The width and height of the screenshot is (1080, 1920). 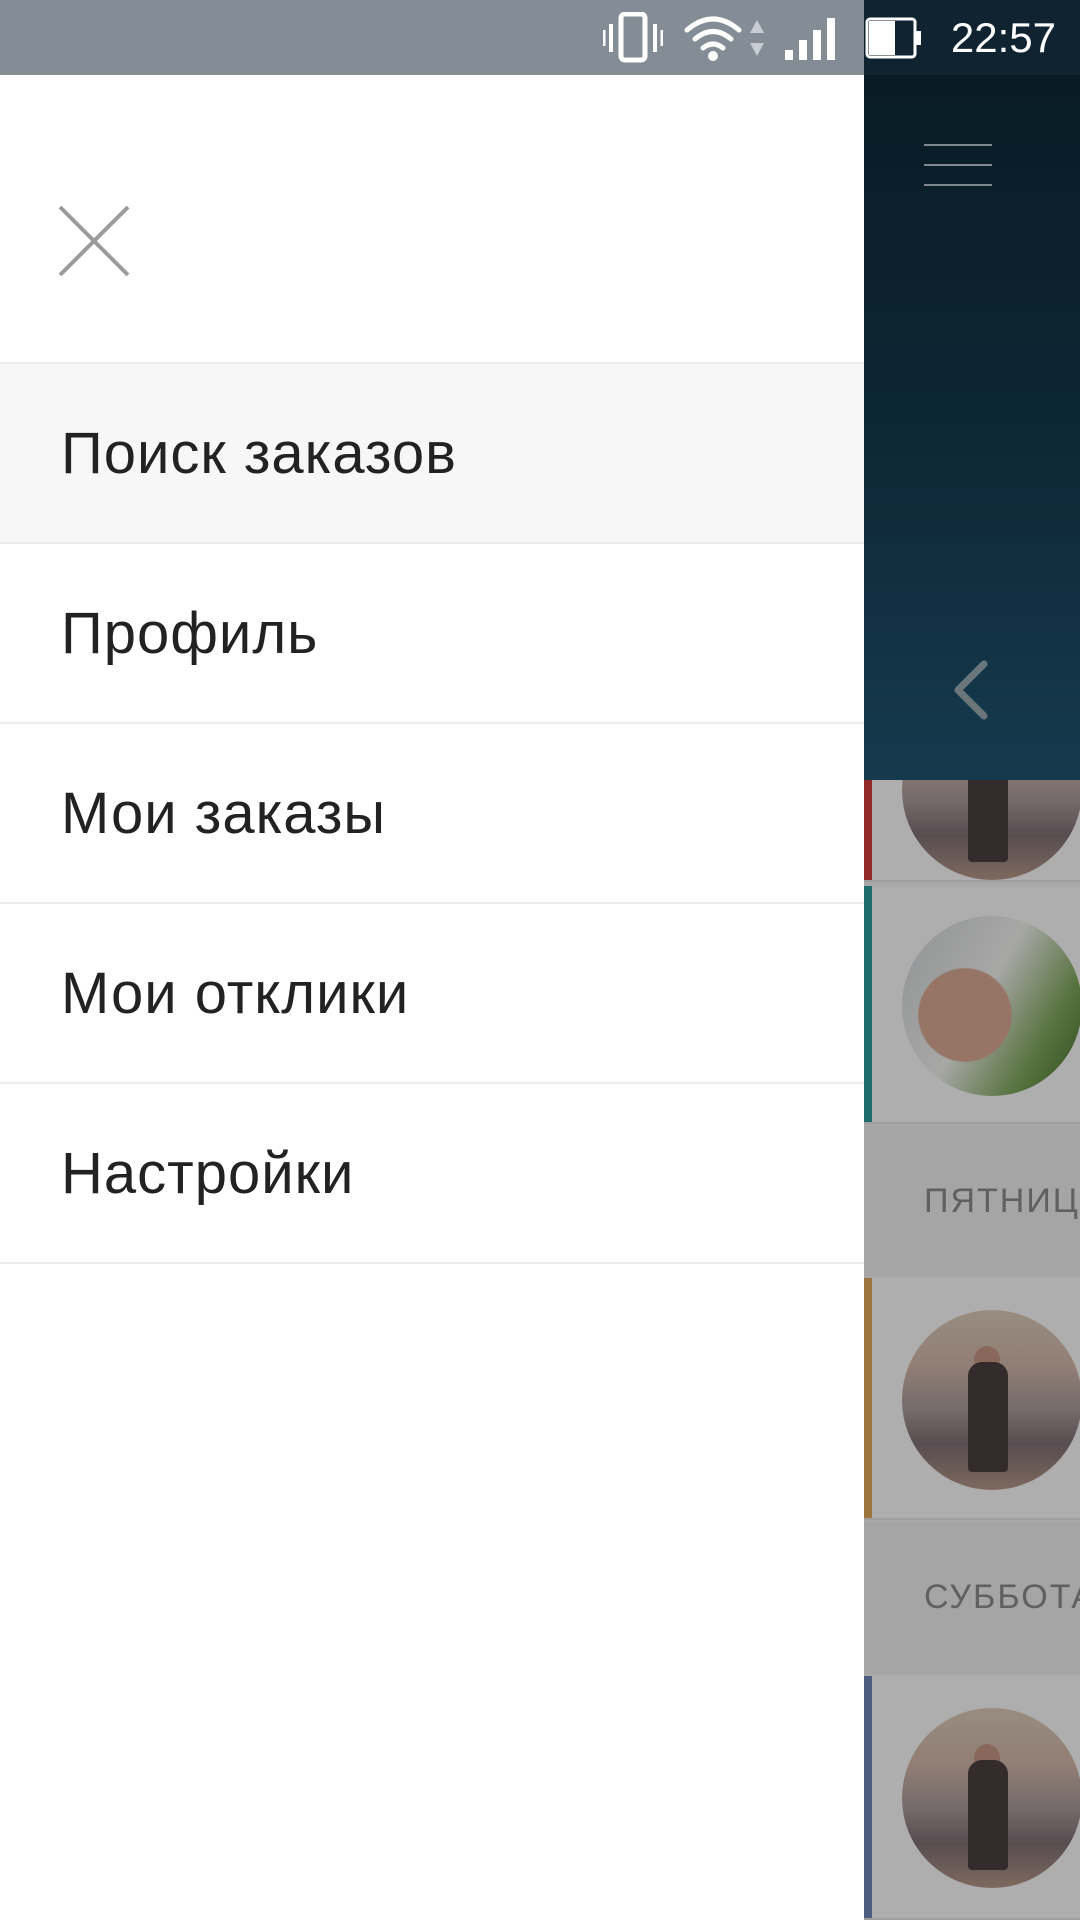 I want to click on menu-item-label: Профиль, so click(x=190, y=633).